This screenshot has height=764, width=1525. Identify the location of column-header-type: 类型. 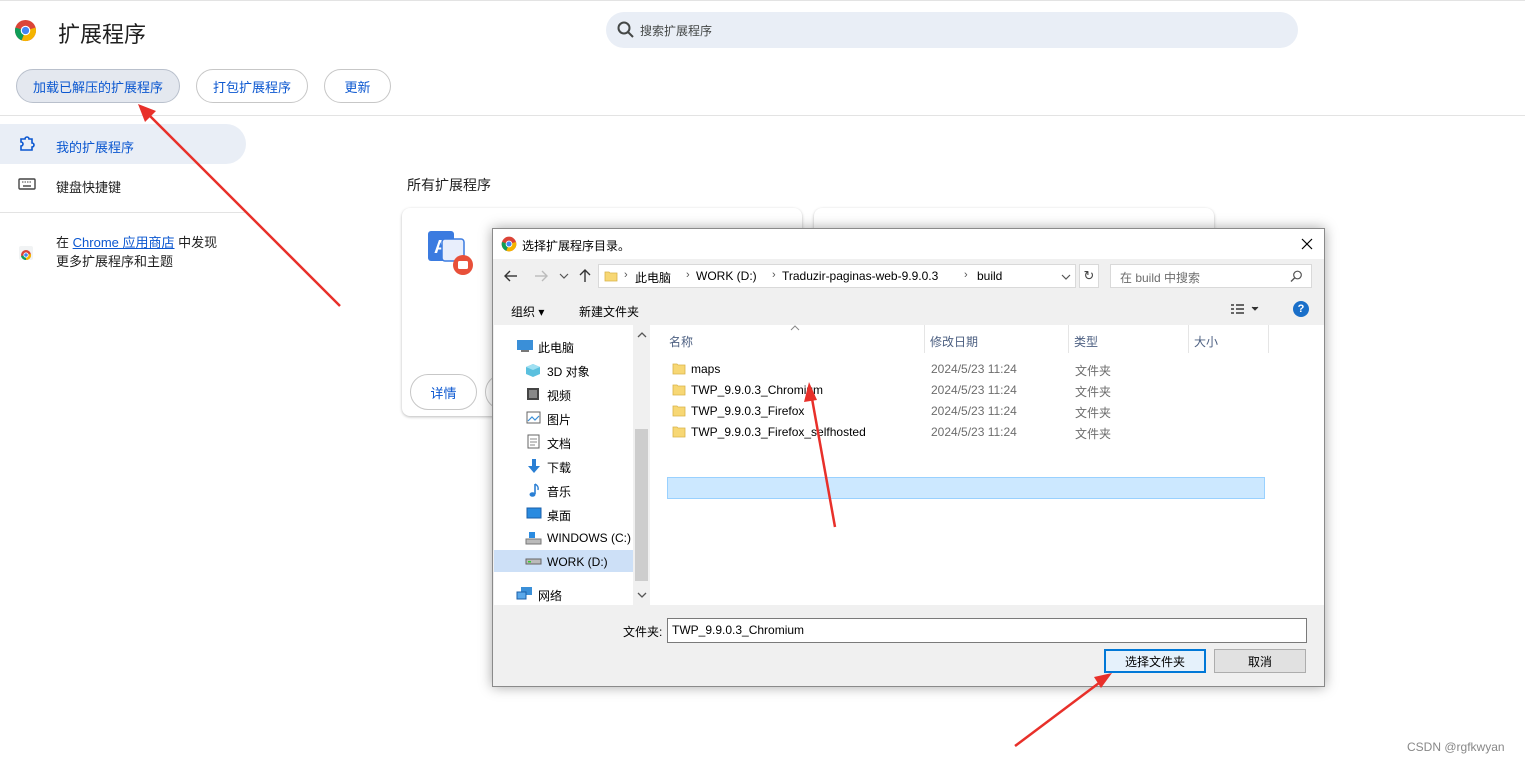
(1086, 341).